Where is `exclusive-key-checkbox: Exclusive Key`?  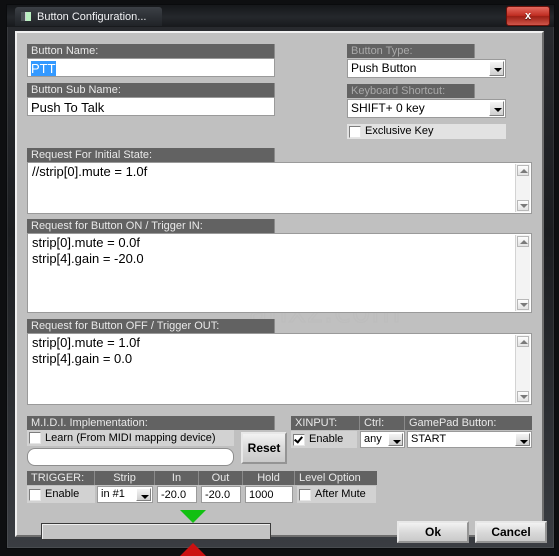
exclusive-key-checkbox: Exclusive Key is located at coordinates (426, 131).